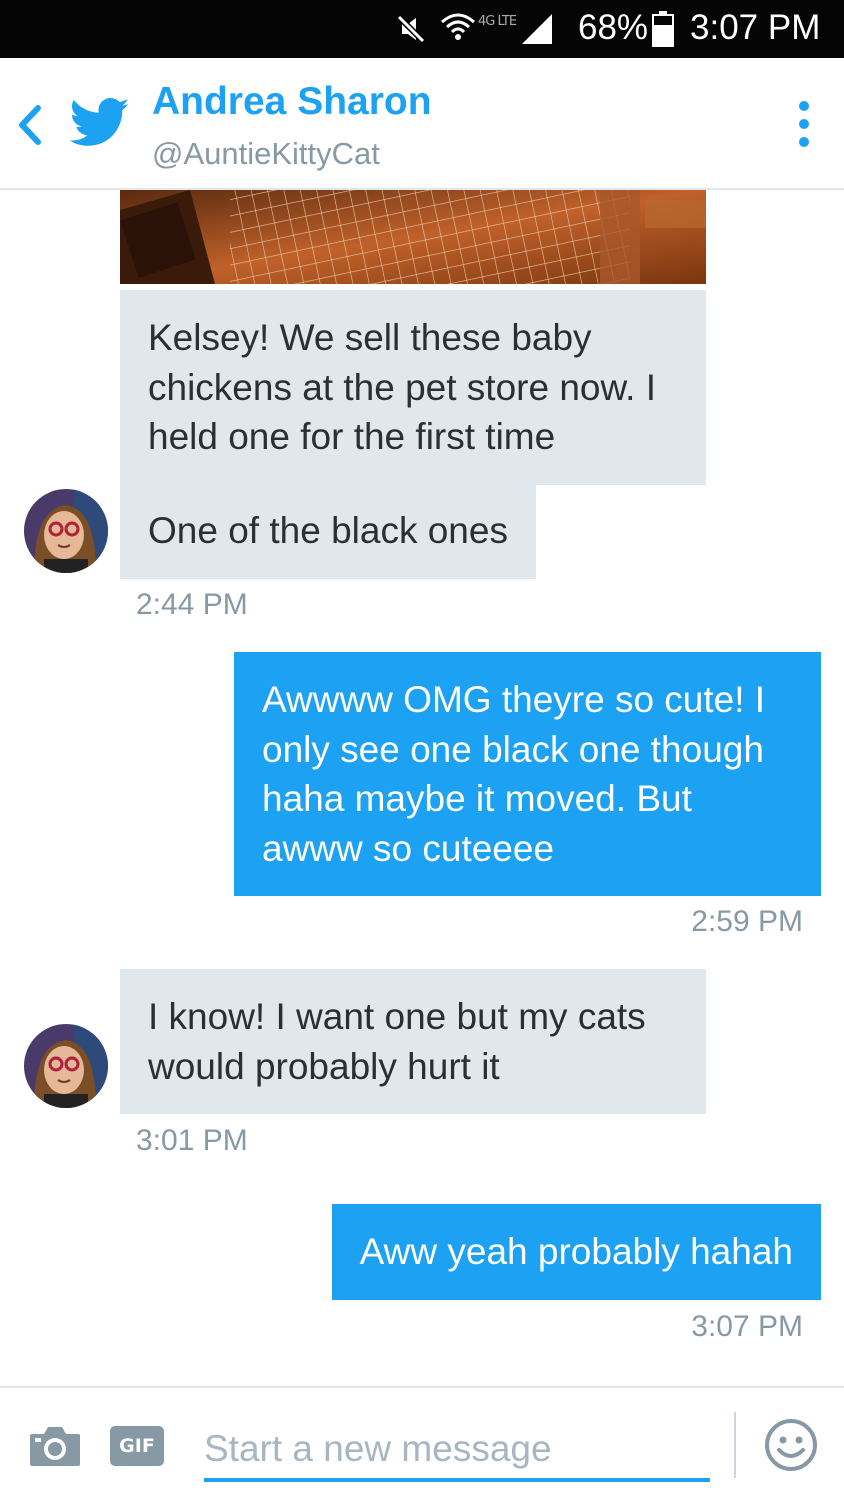  Describe the element at coordinates (413, 237) in the screenshot. I see `shared-photo` at that location.